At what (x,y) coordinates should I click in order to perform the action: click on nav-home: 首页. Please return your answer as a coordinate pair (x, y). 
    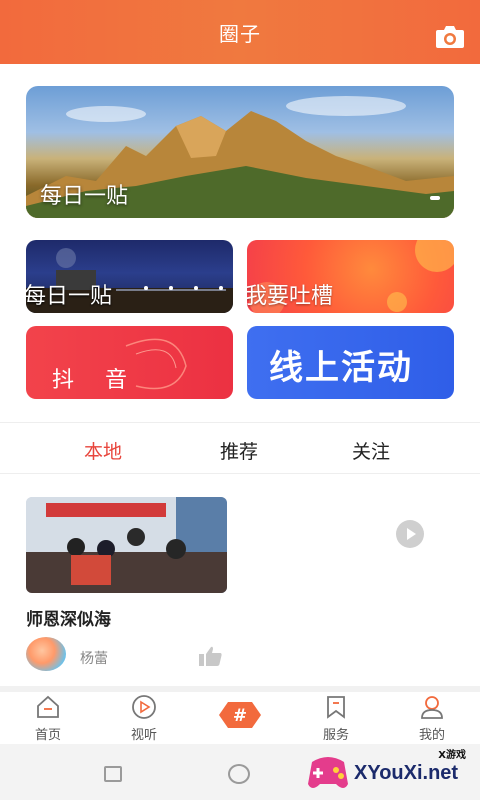
    Looking at the image, I should click on (48, 718).